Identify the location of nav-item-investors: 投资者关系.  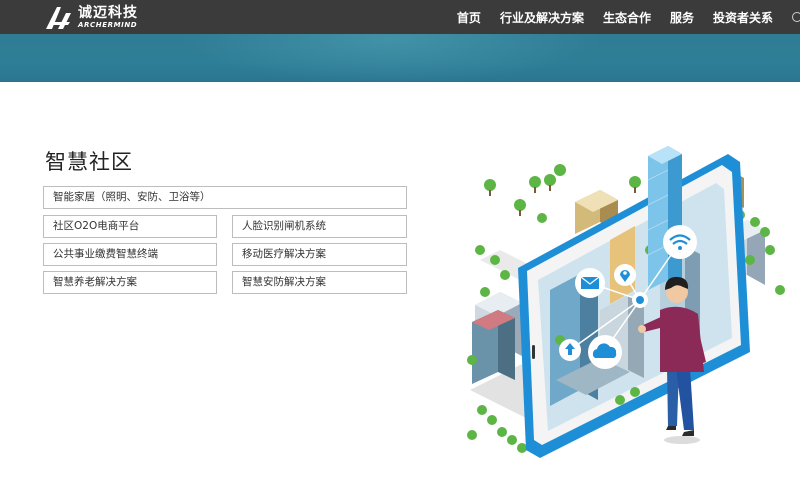
(743, 17).